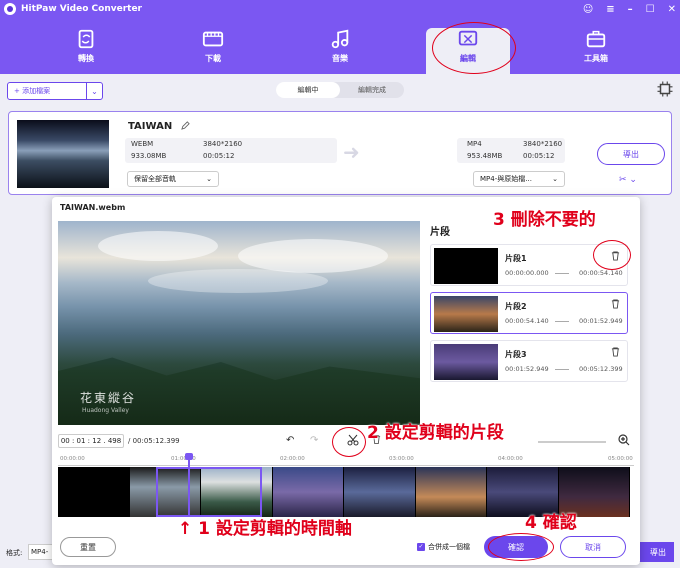 Image resolution: width=680 pixels, height=568 pixels. I want to click on src-format: WEBM, so click(142, 144).